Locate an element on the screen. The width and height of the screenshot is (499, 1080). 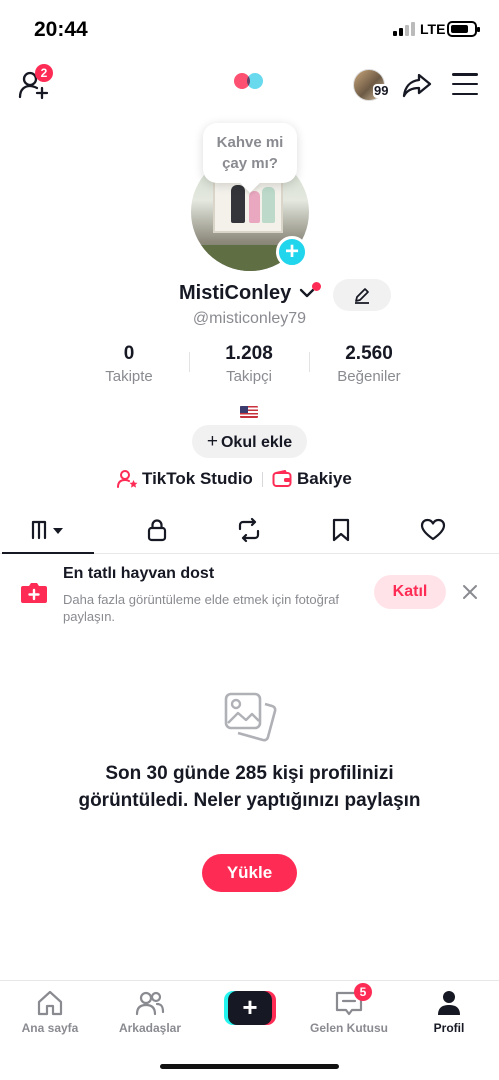
friend-requests-badge: 2 is located at coordinates (44, 73).